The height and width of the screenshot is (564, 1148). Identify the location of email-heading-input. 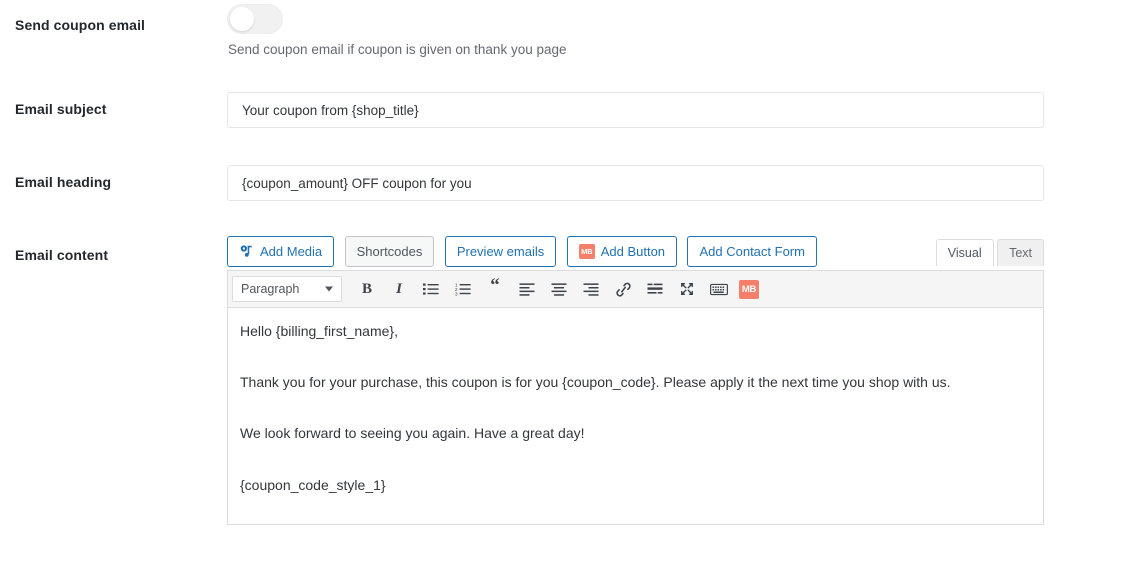
(635, 183).